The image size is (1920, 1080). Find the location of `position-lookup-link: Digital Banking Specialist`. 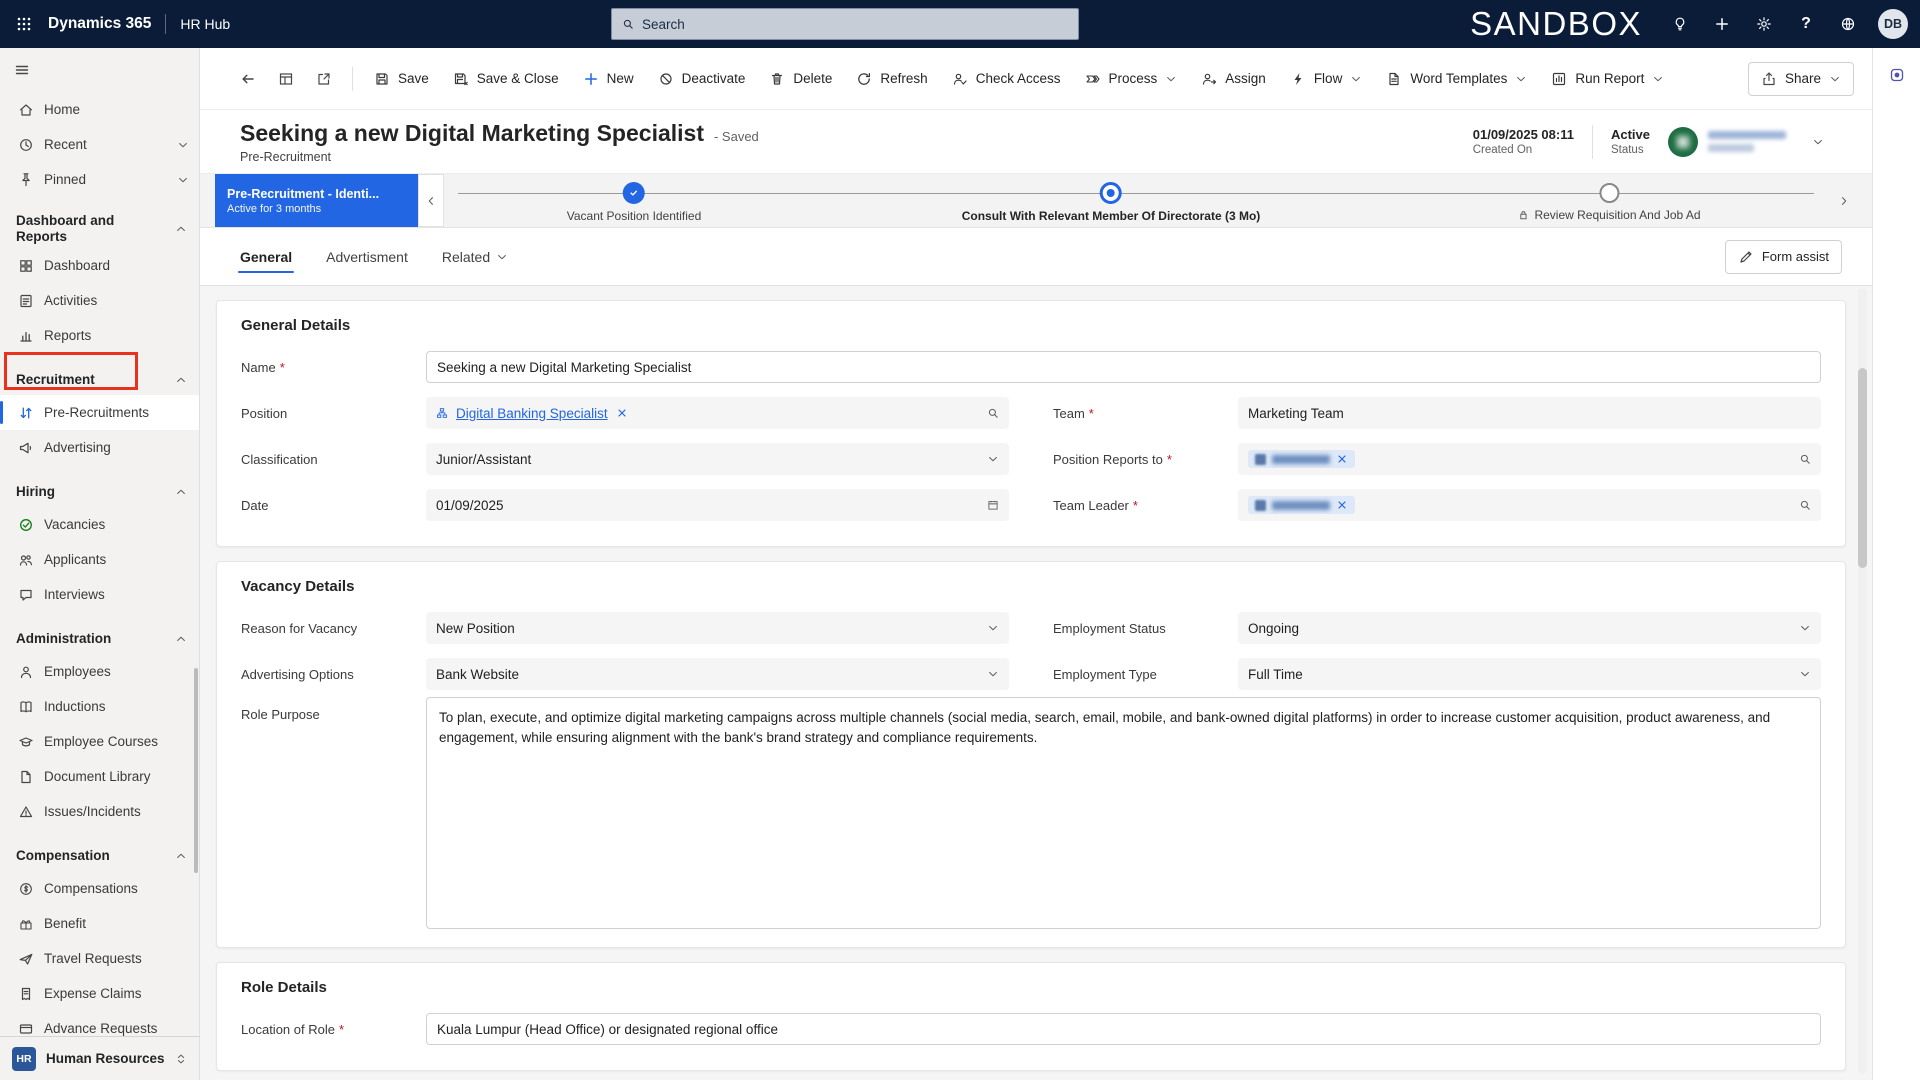

position-lookup-link: Digital Banking Specialist is located at coordinates (532, 413).